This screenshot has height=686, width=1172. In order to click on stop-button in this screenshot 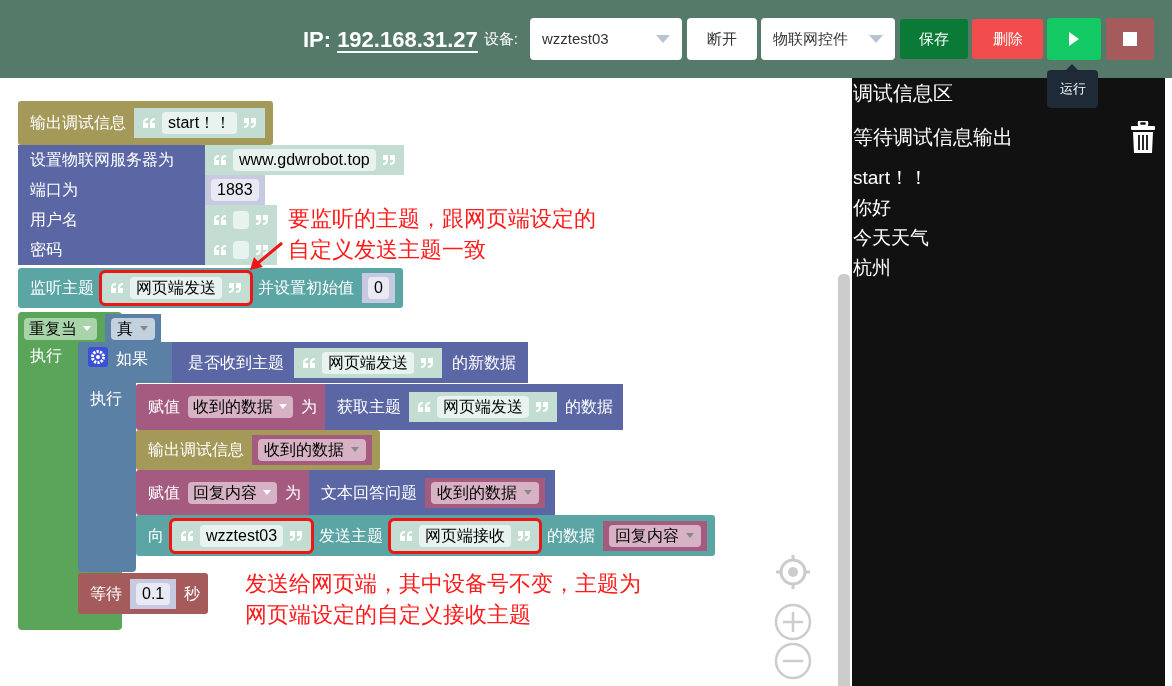, I will do `click(1130, 39)`.